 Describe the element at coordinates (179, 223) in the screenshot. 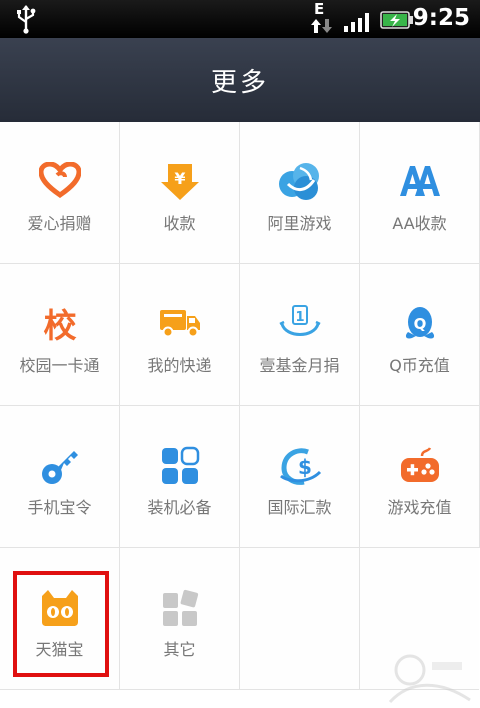

I see `grid-item-label: 收款` at that location.